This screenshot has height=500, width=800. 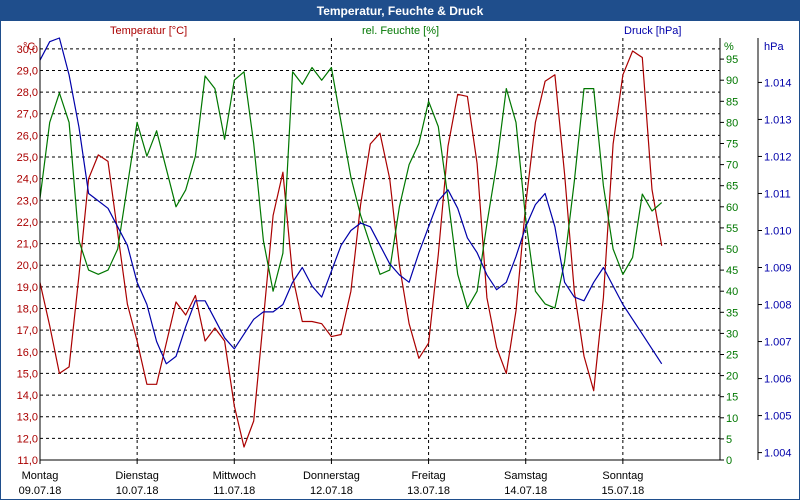 I want to click on humidity-axis-label: rel. Feuchte [%], so click(x=400, y=31).